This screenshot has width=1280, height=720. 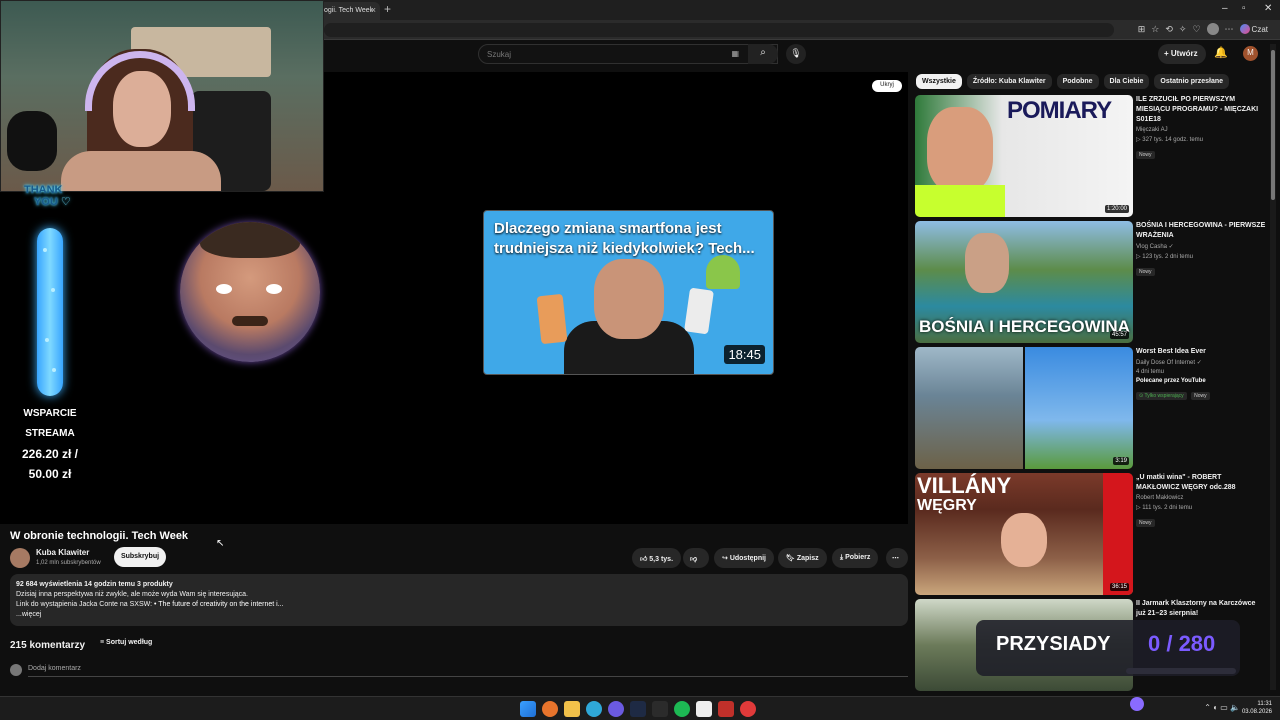 I want to click on duration-badge: 36:15, so click(x=1119, y=587).